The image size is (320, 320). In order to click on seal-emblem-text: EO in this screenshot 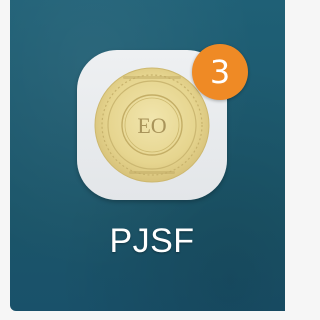, I will do `click(151, 125)`.